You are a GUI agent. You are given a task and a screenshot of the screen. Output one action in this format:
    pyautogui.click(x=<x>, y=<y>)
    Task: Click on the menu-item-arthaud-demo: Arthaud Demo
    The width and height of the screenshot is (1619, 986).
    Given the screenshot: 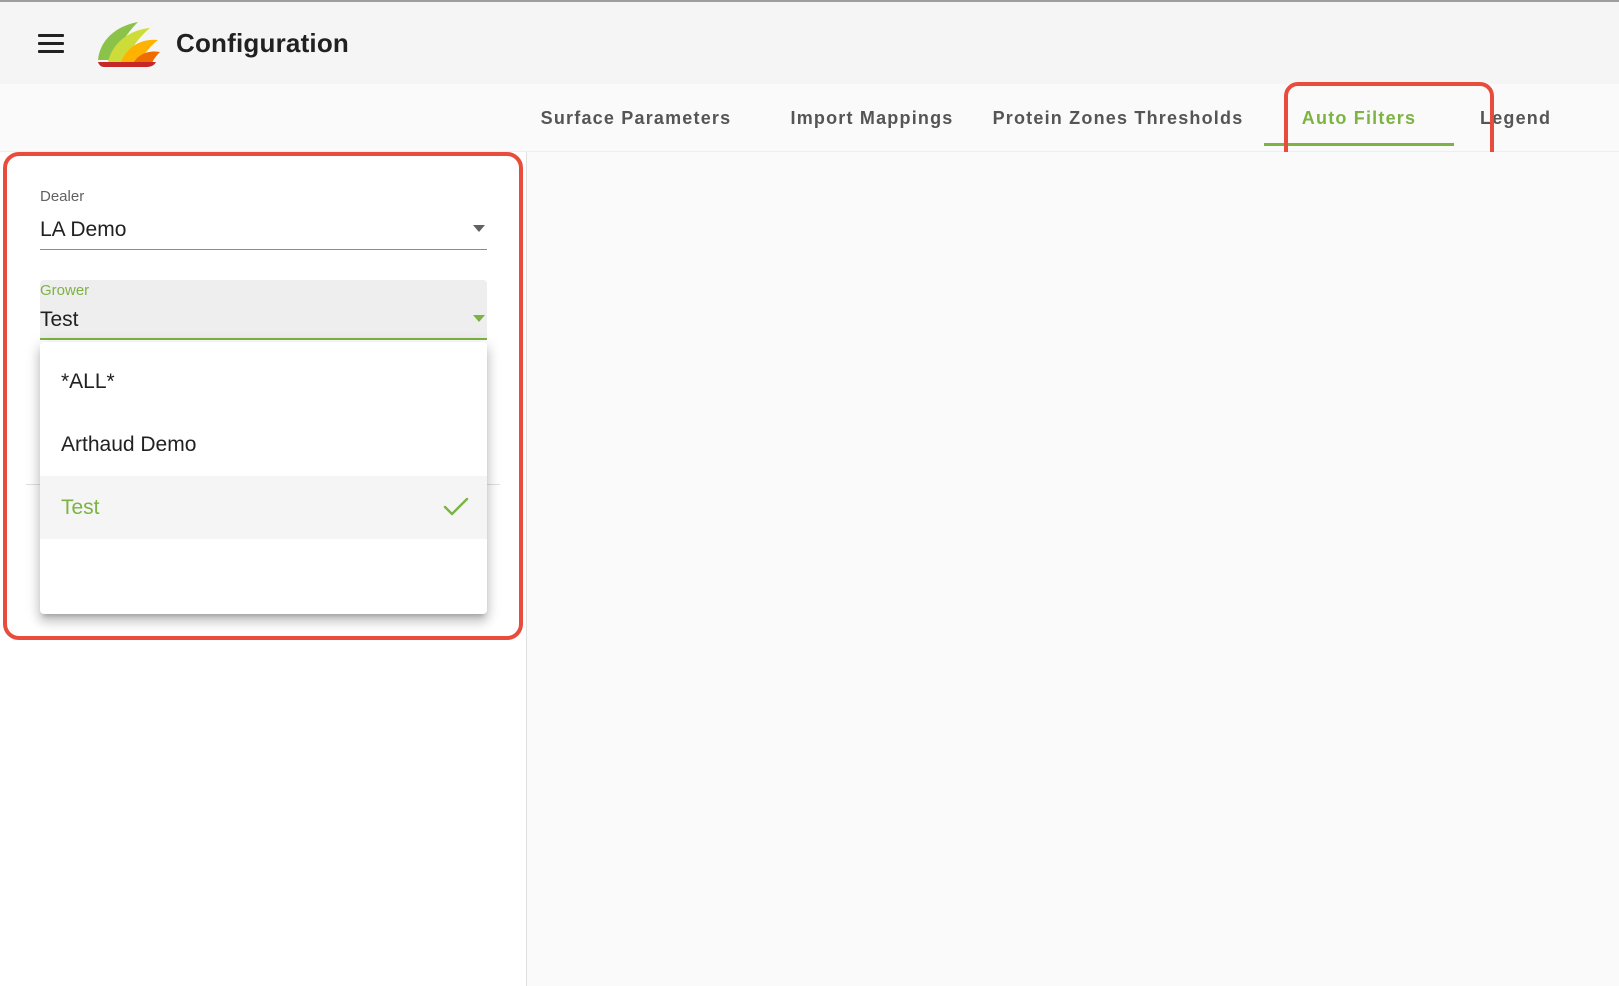 What is the action you would take?
    pyautogui.click(x=263, y=444)
    